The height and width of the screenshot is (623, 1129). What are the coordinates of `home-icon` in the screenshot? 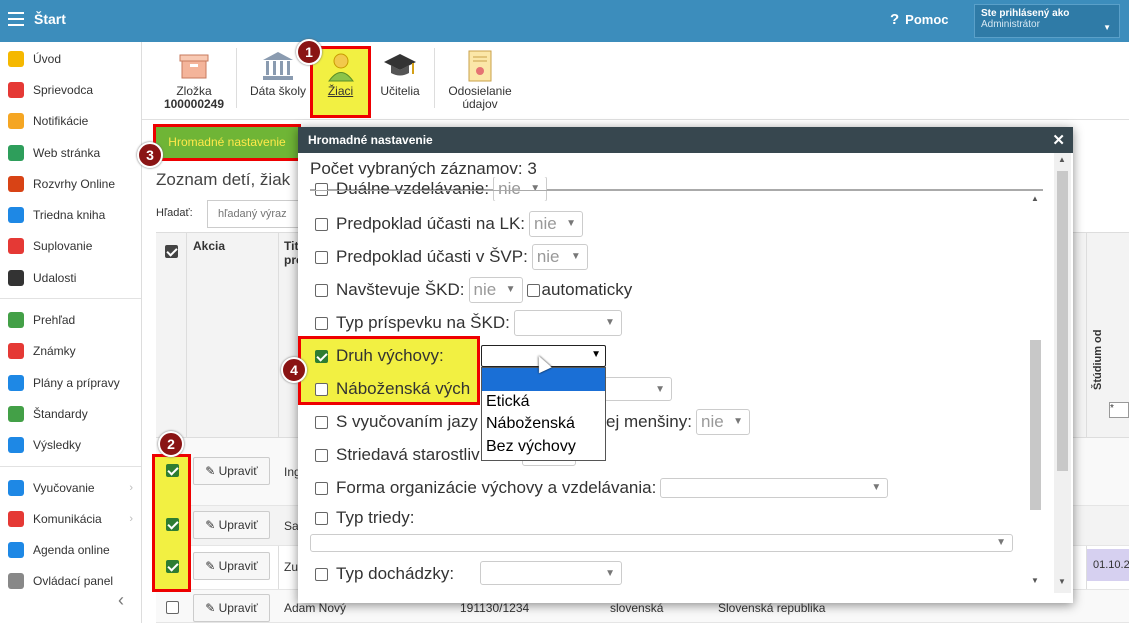 It's located at (16, 152).